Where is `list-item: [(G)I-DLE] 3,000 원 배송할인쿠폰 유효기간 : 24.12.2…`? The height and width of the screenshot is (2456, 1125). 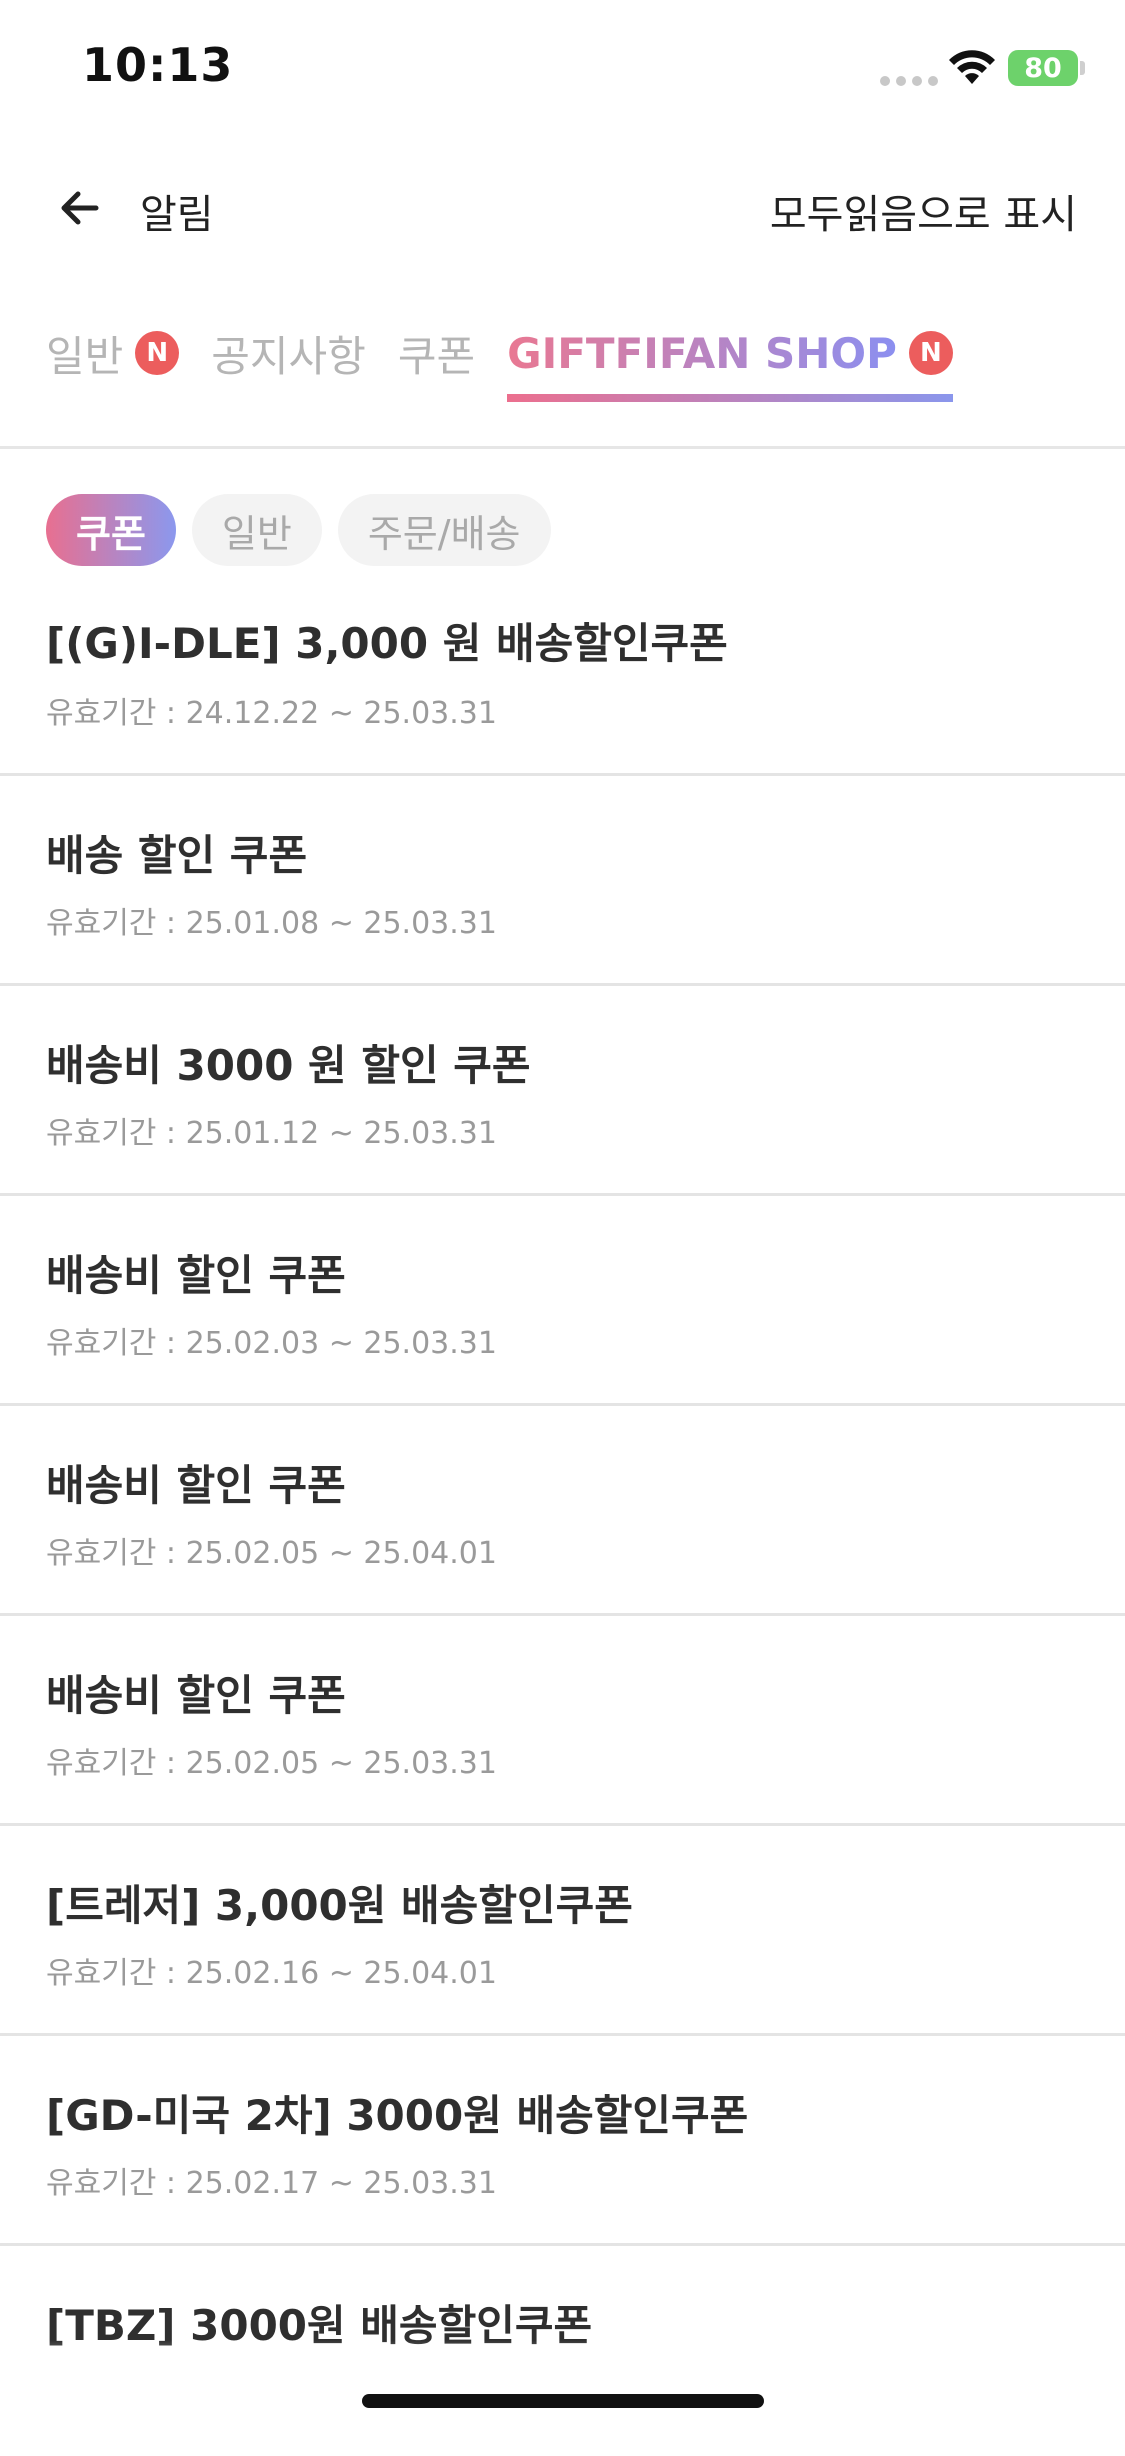 list-item: [(G)I-DLE] 3,000 원 배송할인쿠폰 유효기간 : 24.12.2… is located at coordinates (562, 671).